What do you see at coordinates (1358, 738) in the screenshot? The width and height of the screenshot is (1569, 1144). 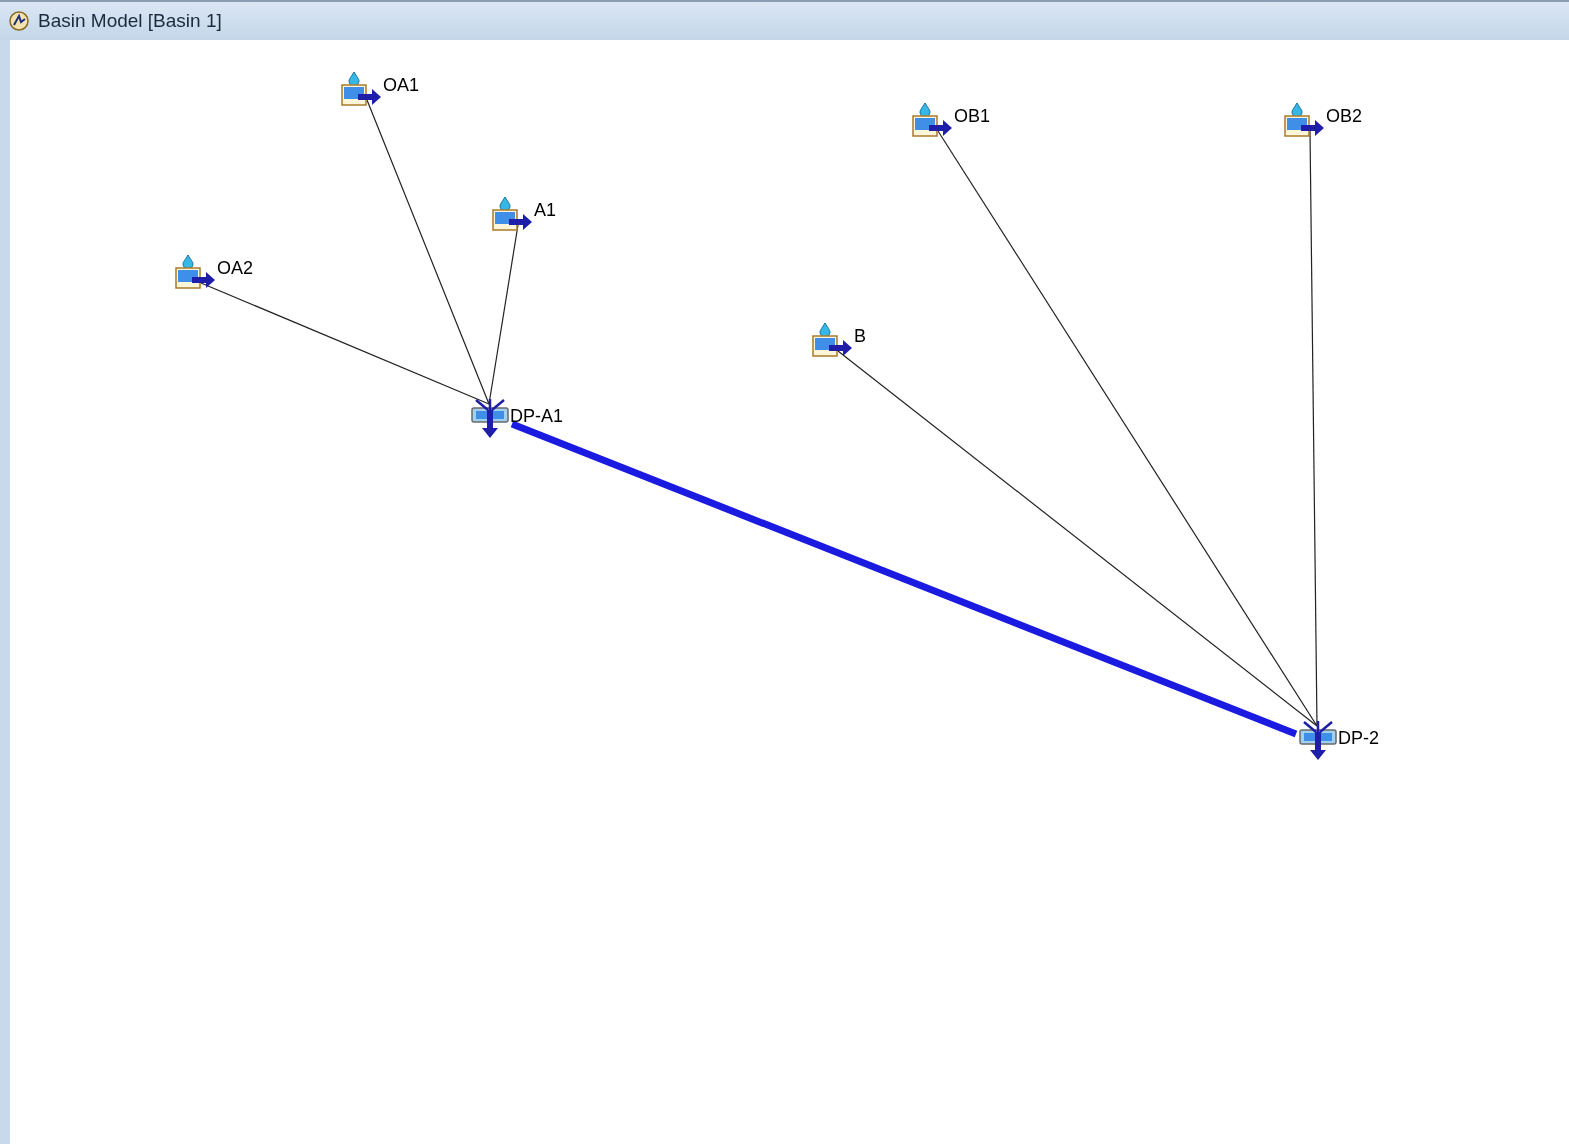 I see `node-label: DP-2` at bounding box center [1358, 738].